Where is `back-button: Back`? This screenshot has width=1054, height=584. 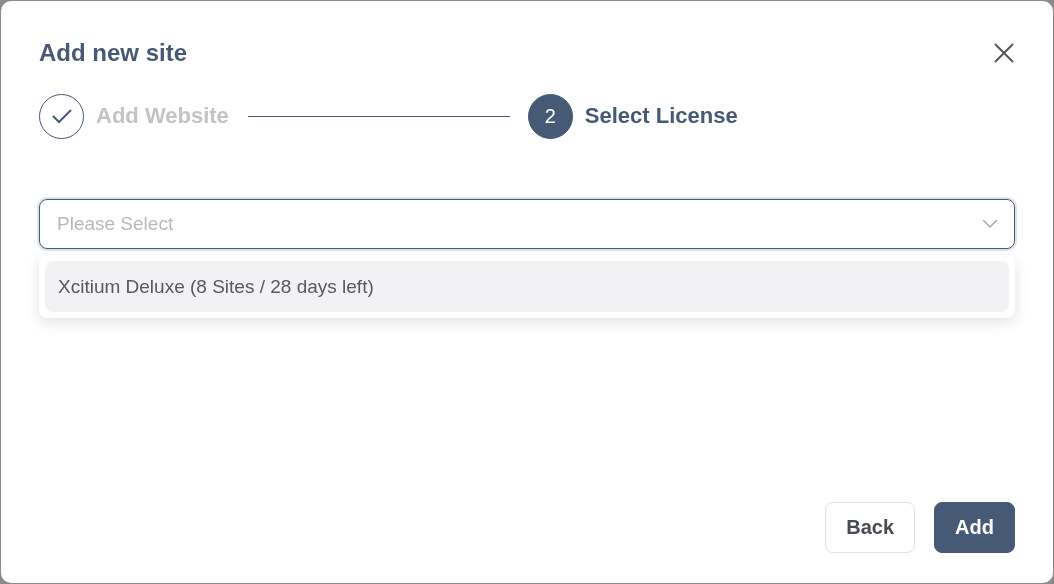 back-button: Back is located at coordinates (870, 527).